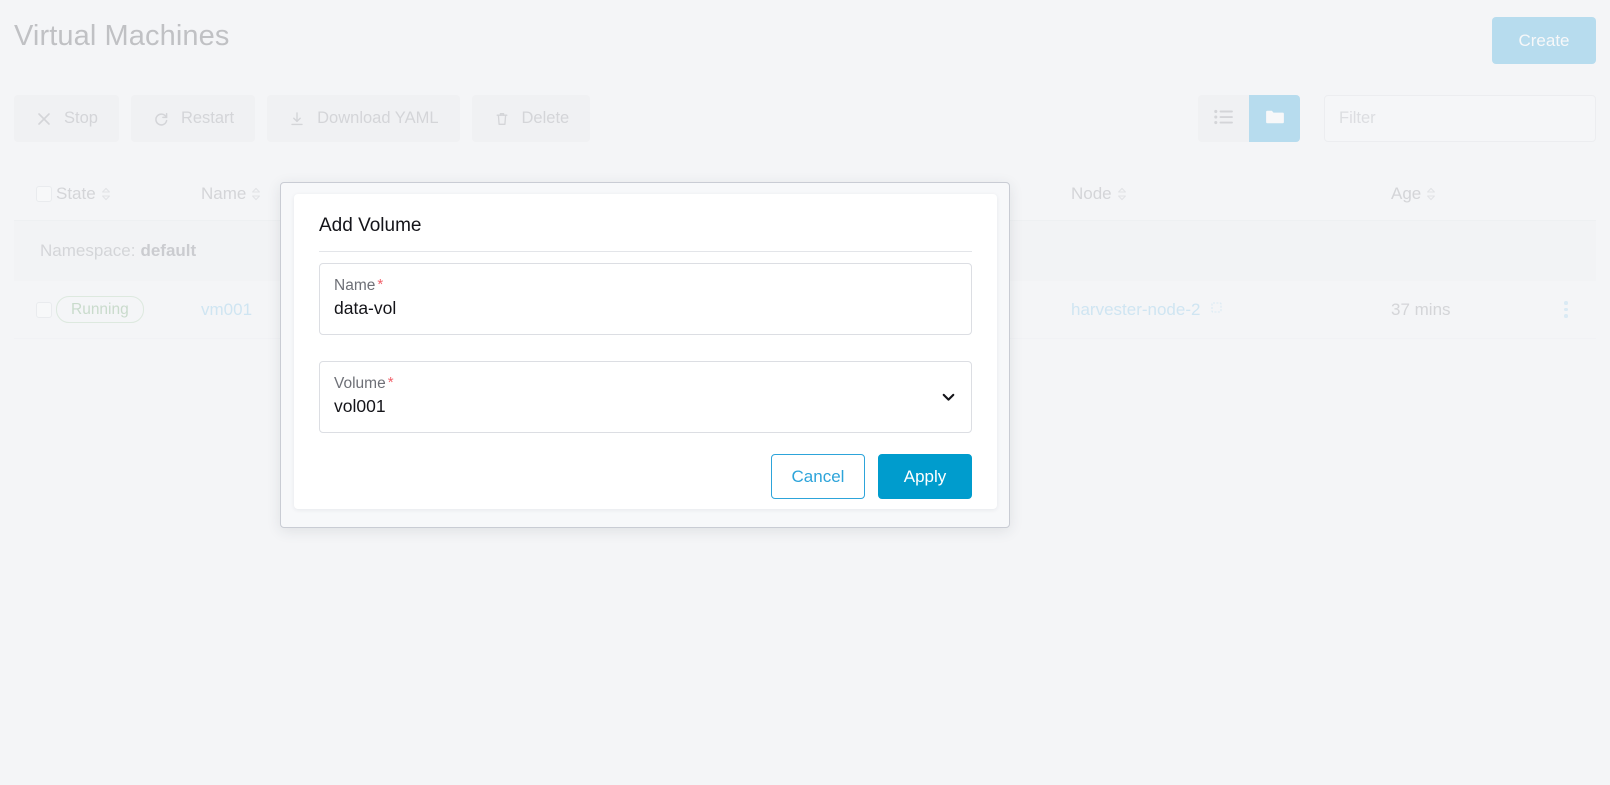  What do you see at coordinates (297, 119) in the screenshot?
I see `download-icon` at bounding box center [297, 119].